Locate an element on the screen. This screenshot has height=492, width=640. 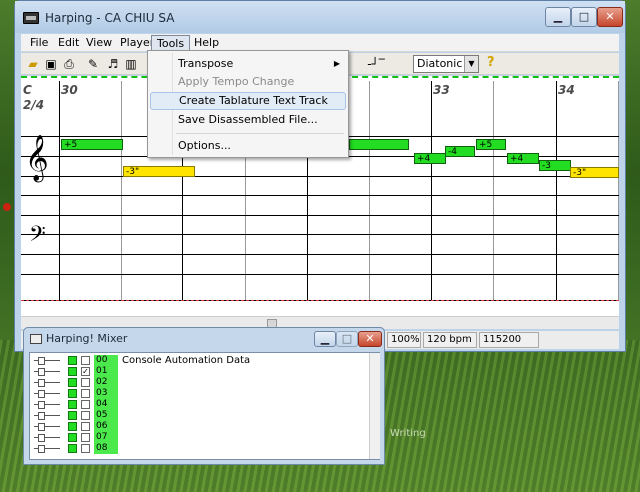
range-limit-line is located at coordinates (320, 300).